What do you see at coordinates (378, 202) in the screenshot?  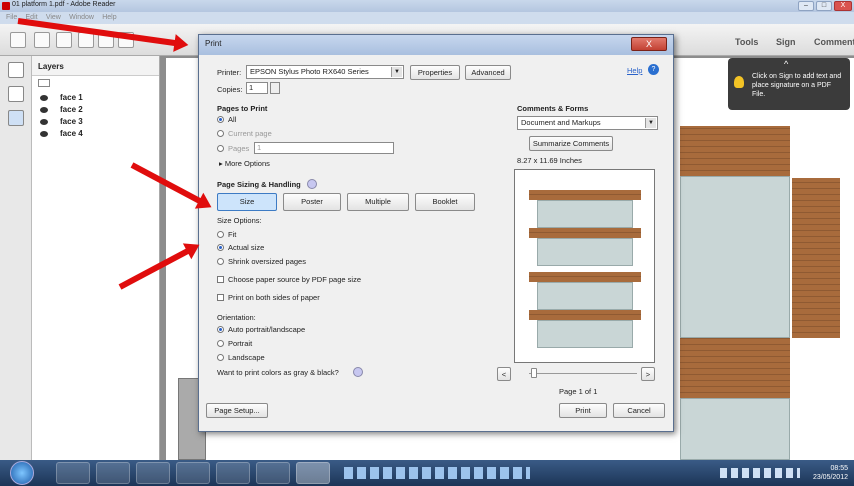 I see `multiple-button: Multiple` at bounding box center [378, 202].